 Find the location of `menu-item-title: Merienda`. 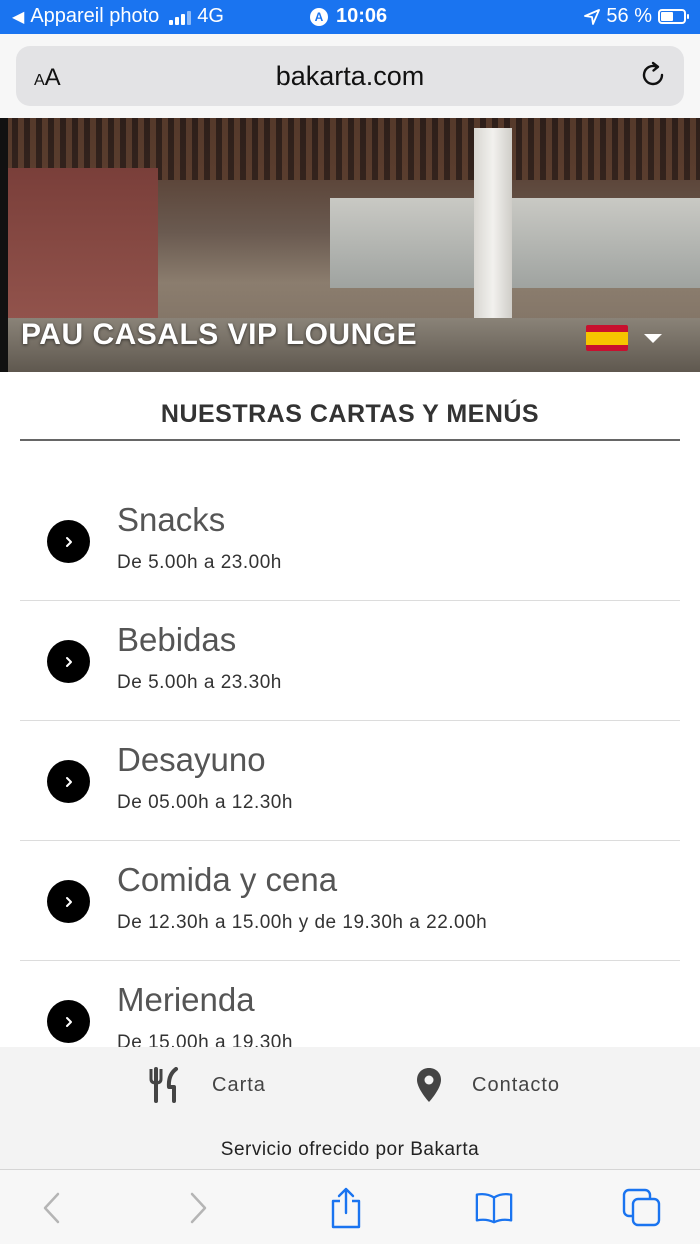

menu-item-title: Merienda is located at coordinates (186, 1000).